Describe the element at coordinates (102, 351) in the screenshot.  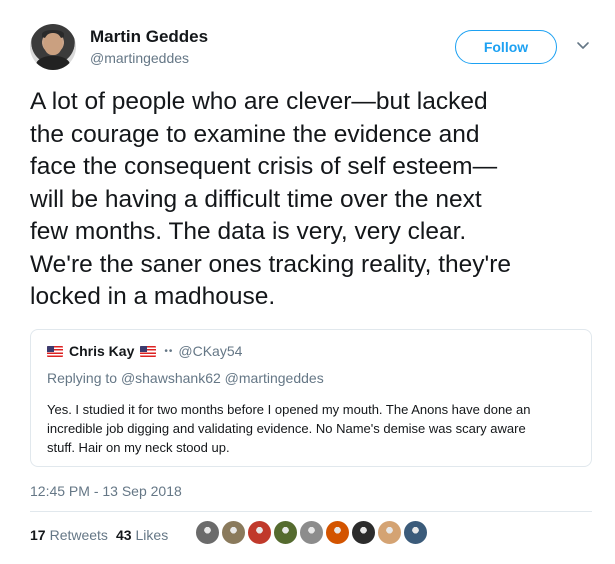
I see `quoted-author-name: Chris Kay` at that location.